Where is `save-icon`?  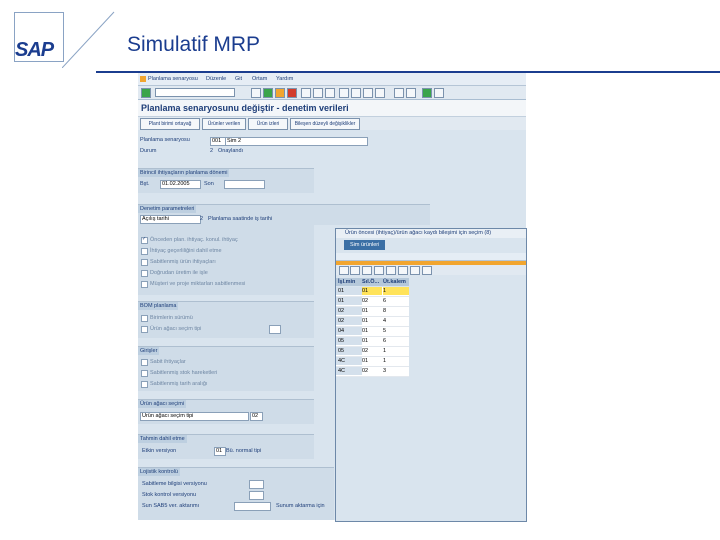
save-icon is located at coordinates (256, 93).